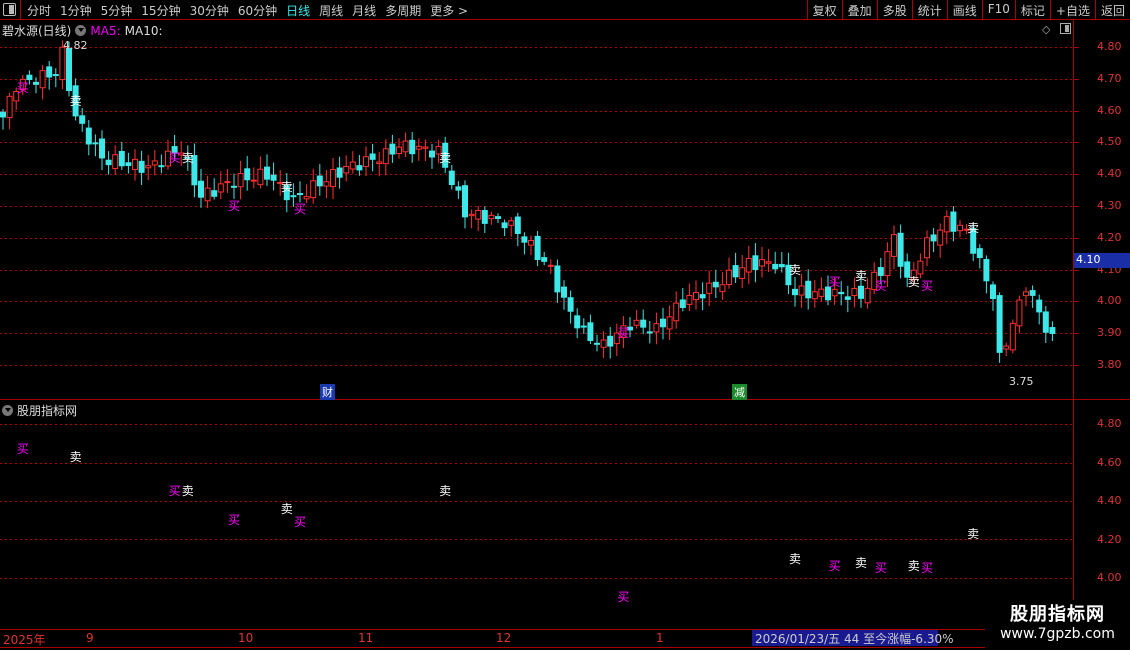 The height and width of the screenshot is (650, 1130). I want to click on sub-panel-title: 股朋指标网, so click(47, 411).